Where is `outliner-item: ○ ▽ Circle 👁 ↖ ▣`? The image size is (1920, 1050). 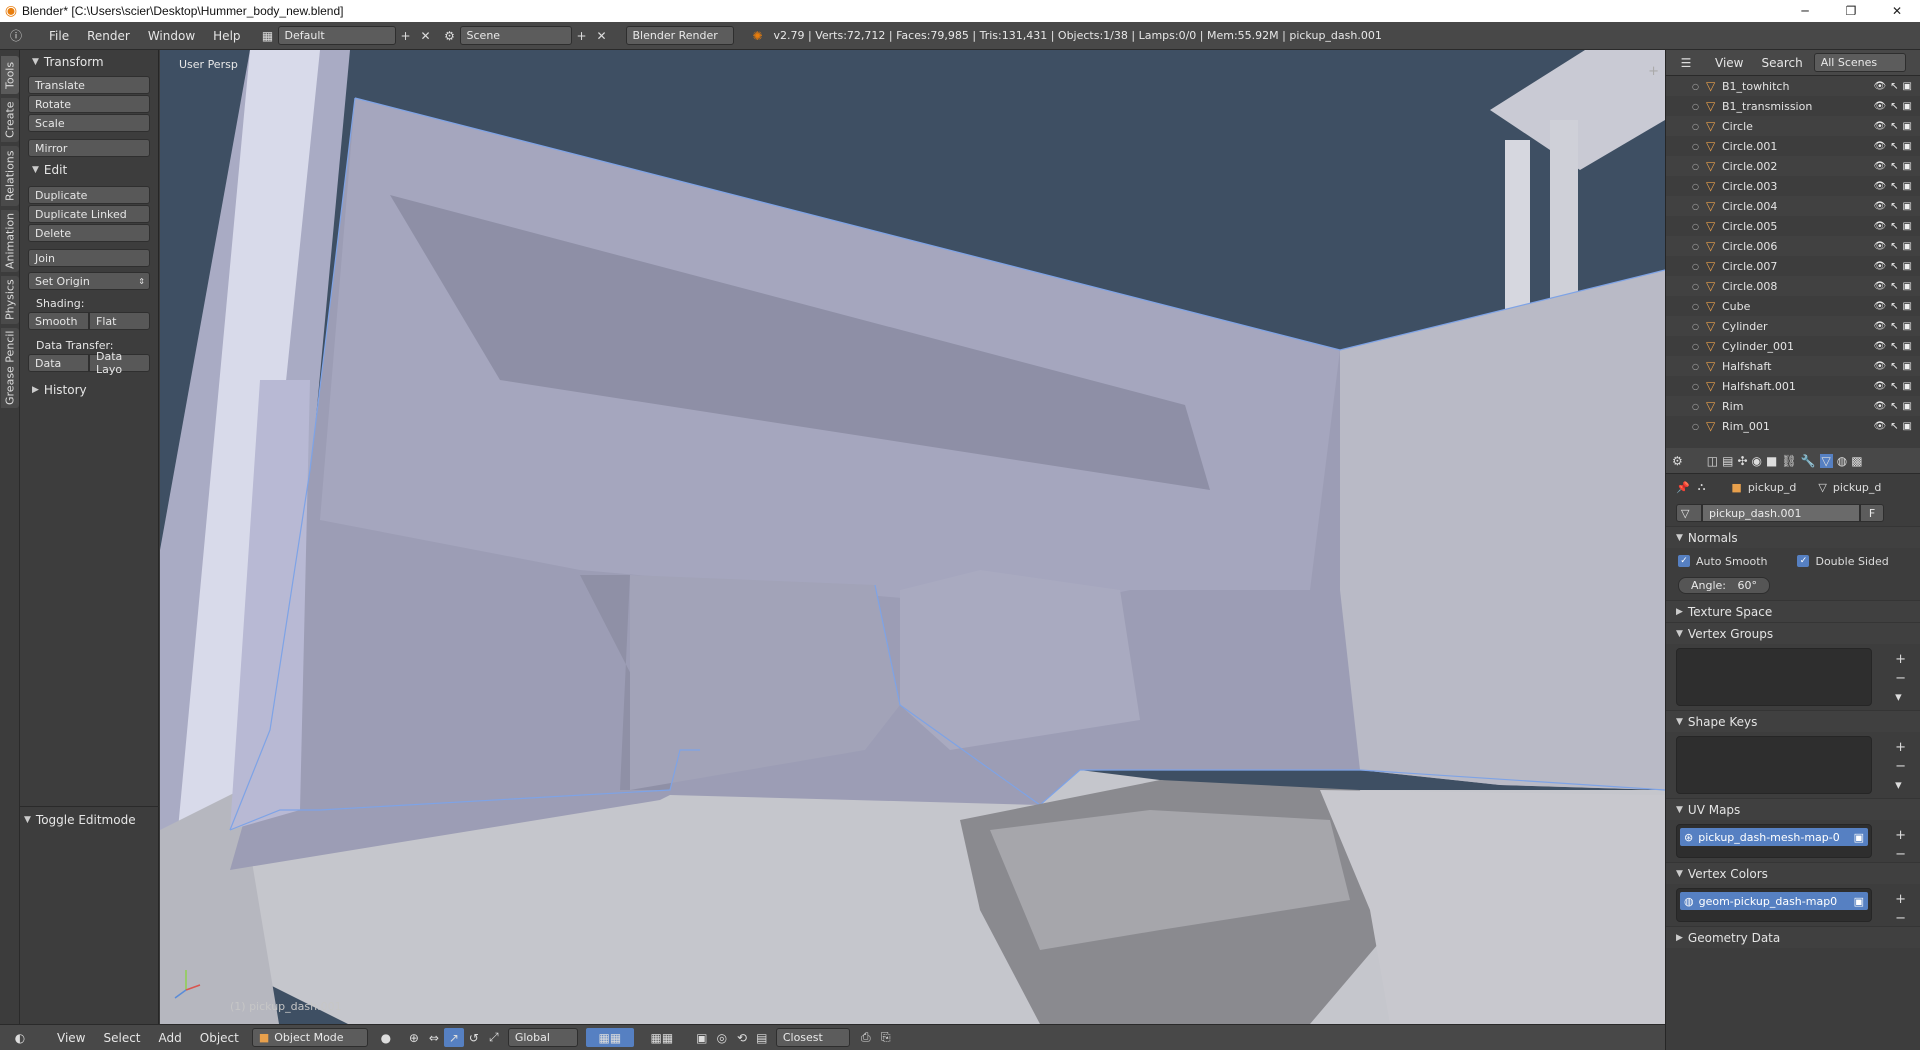 outliner-item: ○ ▽ Circle 👁 ↖ ▣ is located at coordinates (1793, 126).